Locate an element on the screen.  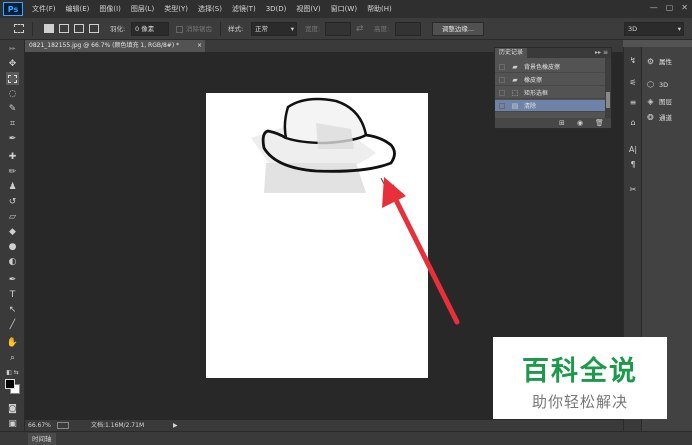
watermark-logo: 百科全说 助你轻松解决 is located at coordinates (580, 378).